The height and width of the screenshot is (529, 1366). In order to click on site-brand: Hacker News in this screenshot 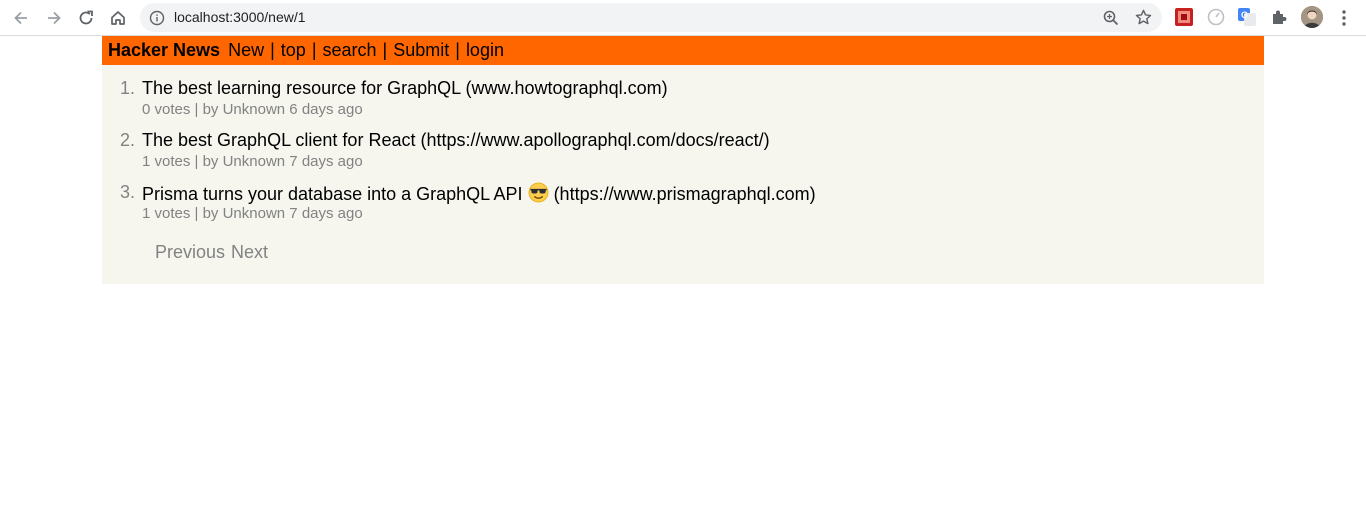, I will do `click(164, 50)`.